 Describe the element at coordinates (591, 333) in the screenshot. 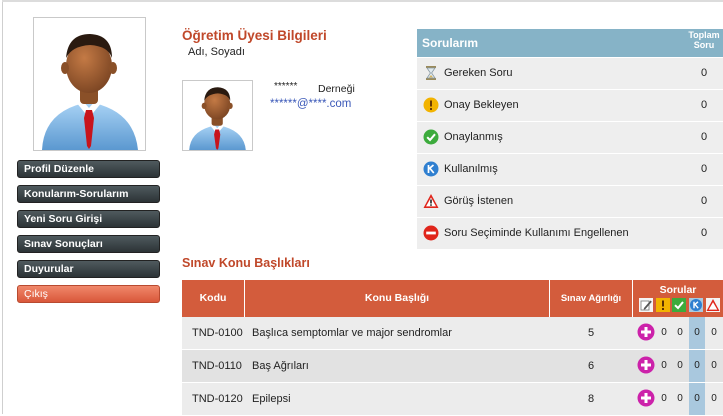

I see `topic-weight: 5` at that location.